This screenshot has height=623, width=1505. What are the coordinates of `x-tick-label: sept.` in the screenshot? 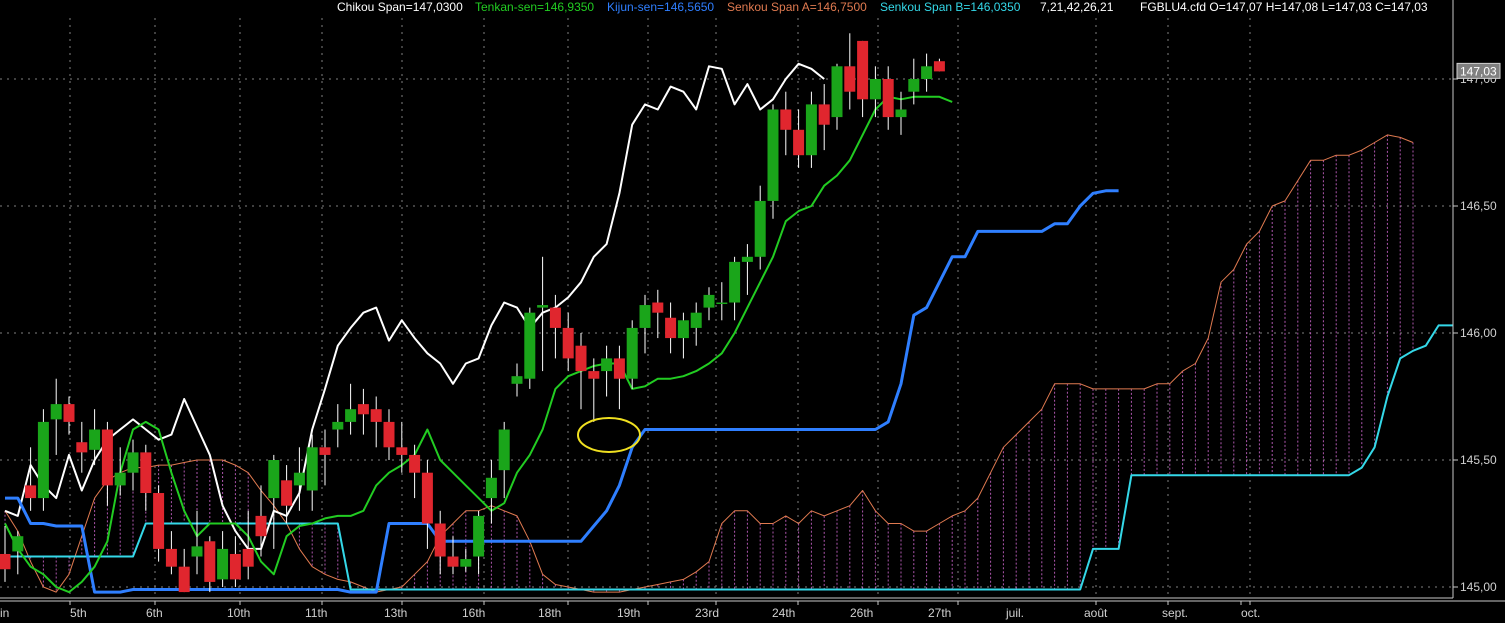 It's located at (1175, 613).